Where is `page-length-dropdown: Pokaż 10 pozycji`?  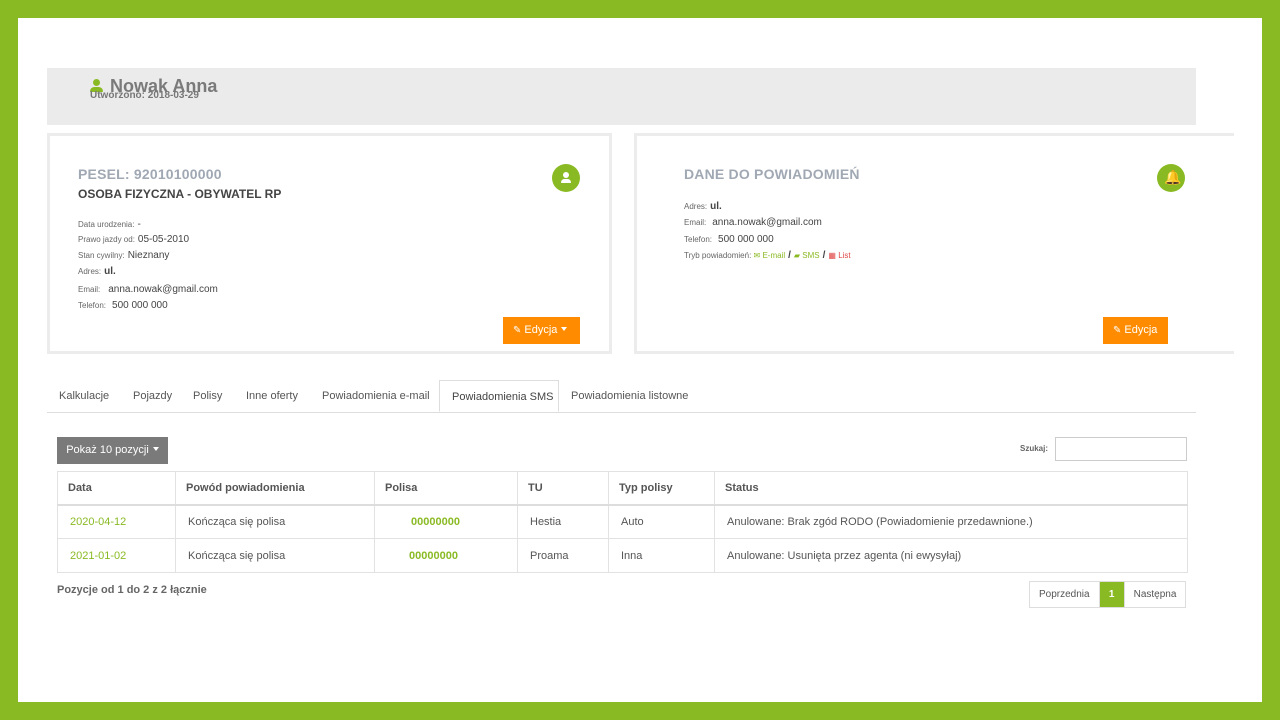
page-length-dropdown: Pokaż 10 pozycji is located at coordinates (112, 450).